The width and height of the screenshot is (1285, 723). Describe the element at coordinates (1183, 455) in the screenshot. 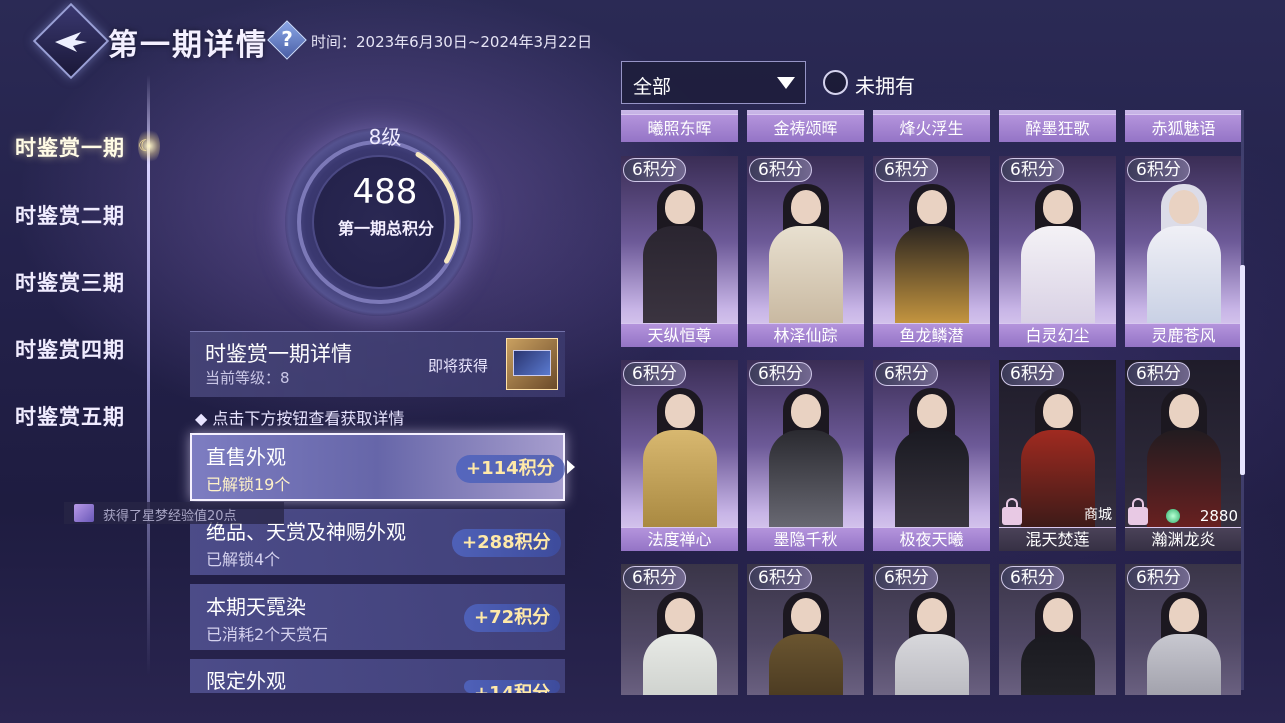

I see `outfit-card: 6积分 2880 瀚渊龙炎` at that location.